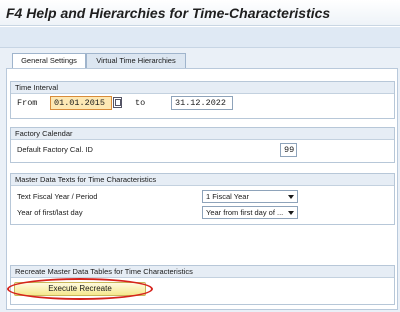  I want to click on year-first-last-label: Year of first/last day, so click(50, 212).